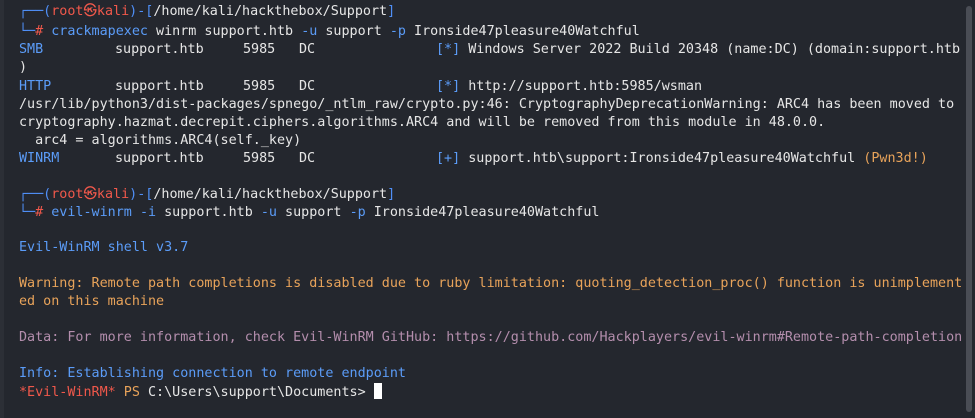 The height and width of the screenshot is (418, 975). I want to click on http-host: support.htb, so click(159, 86).